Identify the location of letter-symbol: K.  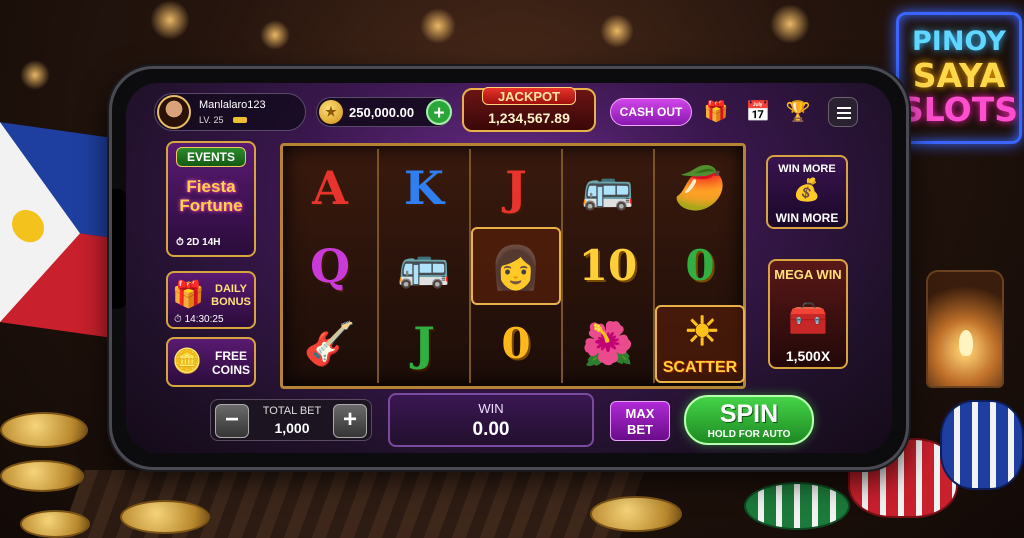
(424, 188).